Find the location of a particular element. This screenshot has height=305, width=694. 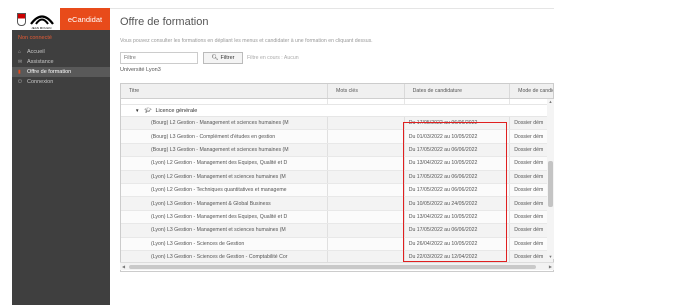

tree-group-licence-generale: ▼ 🎓︎ Licence générale is located at coordinates (337, 111).